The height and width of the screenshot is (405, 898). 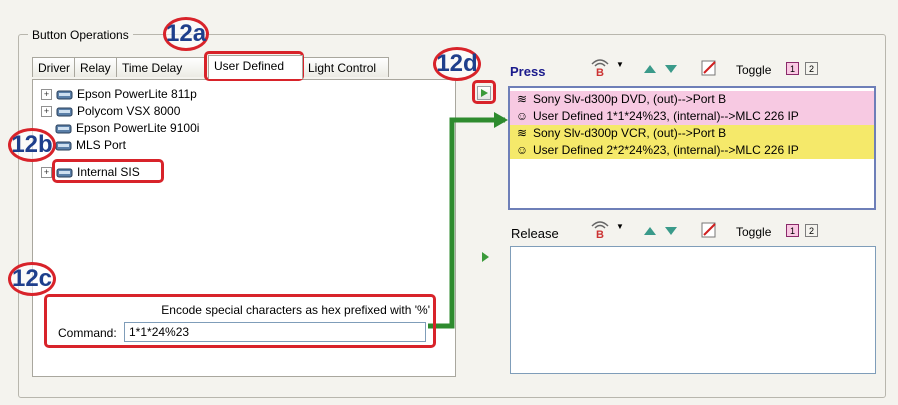 What do you see at coordinates (186, 34) in the screenshot?
I see `callout-12a: 12a` at bounding box center [186, 34].